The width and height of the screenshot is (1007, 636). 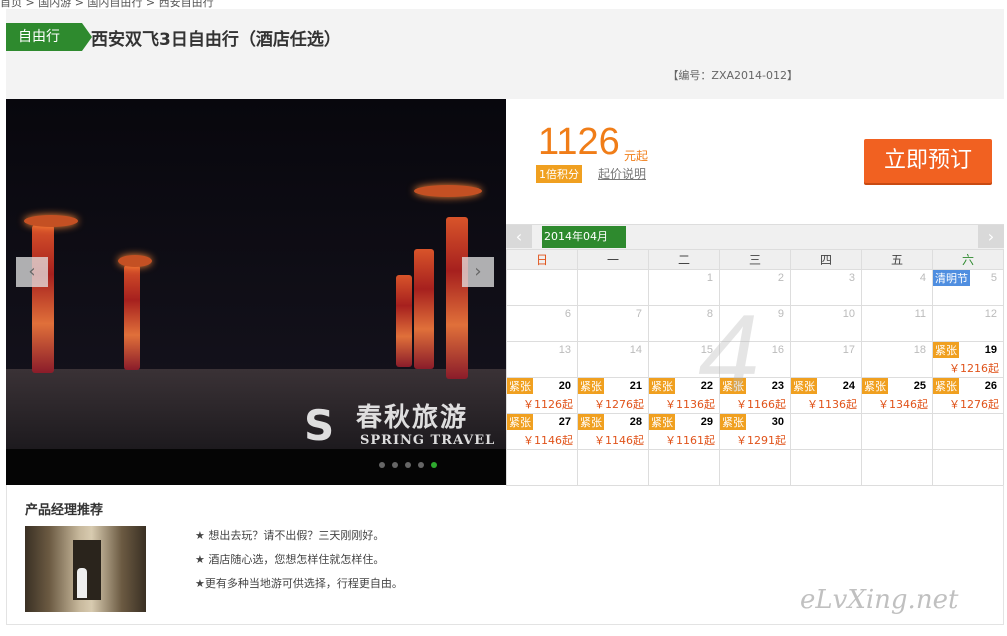 I want to click on next-slide-button: ›, so click(x=478, y=272).